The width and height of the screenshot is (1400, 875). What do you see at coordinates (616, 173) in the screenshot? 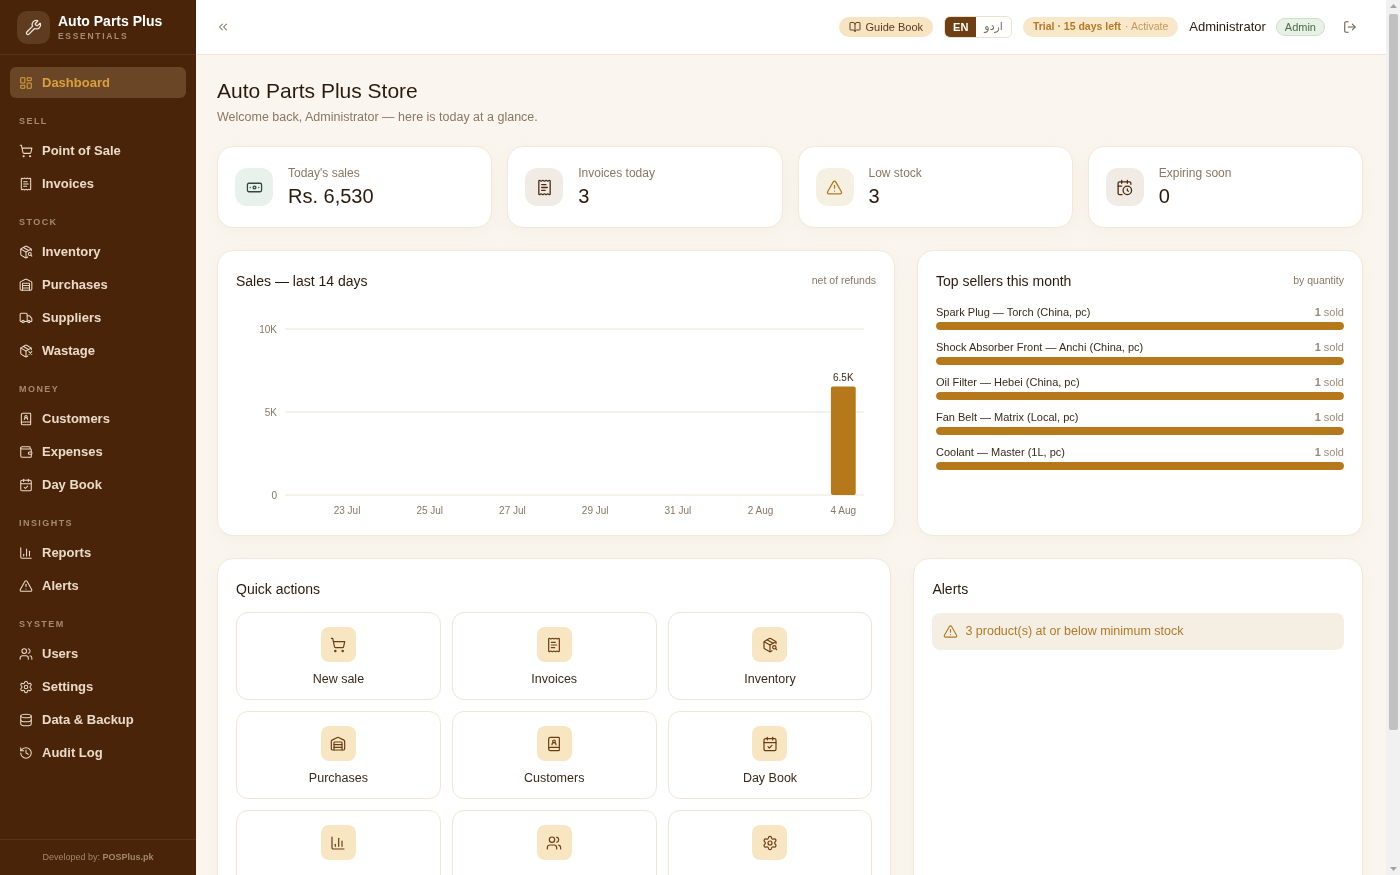
I see `stat-label: Invoices today` at bounding box center [616, 173].